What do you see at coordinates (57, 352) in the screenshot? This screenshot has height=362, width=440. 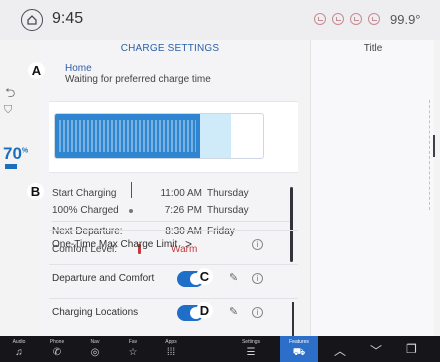 I see `phone-icon: ✆` at bounding box center [57, 352].